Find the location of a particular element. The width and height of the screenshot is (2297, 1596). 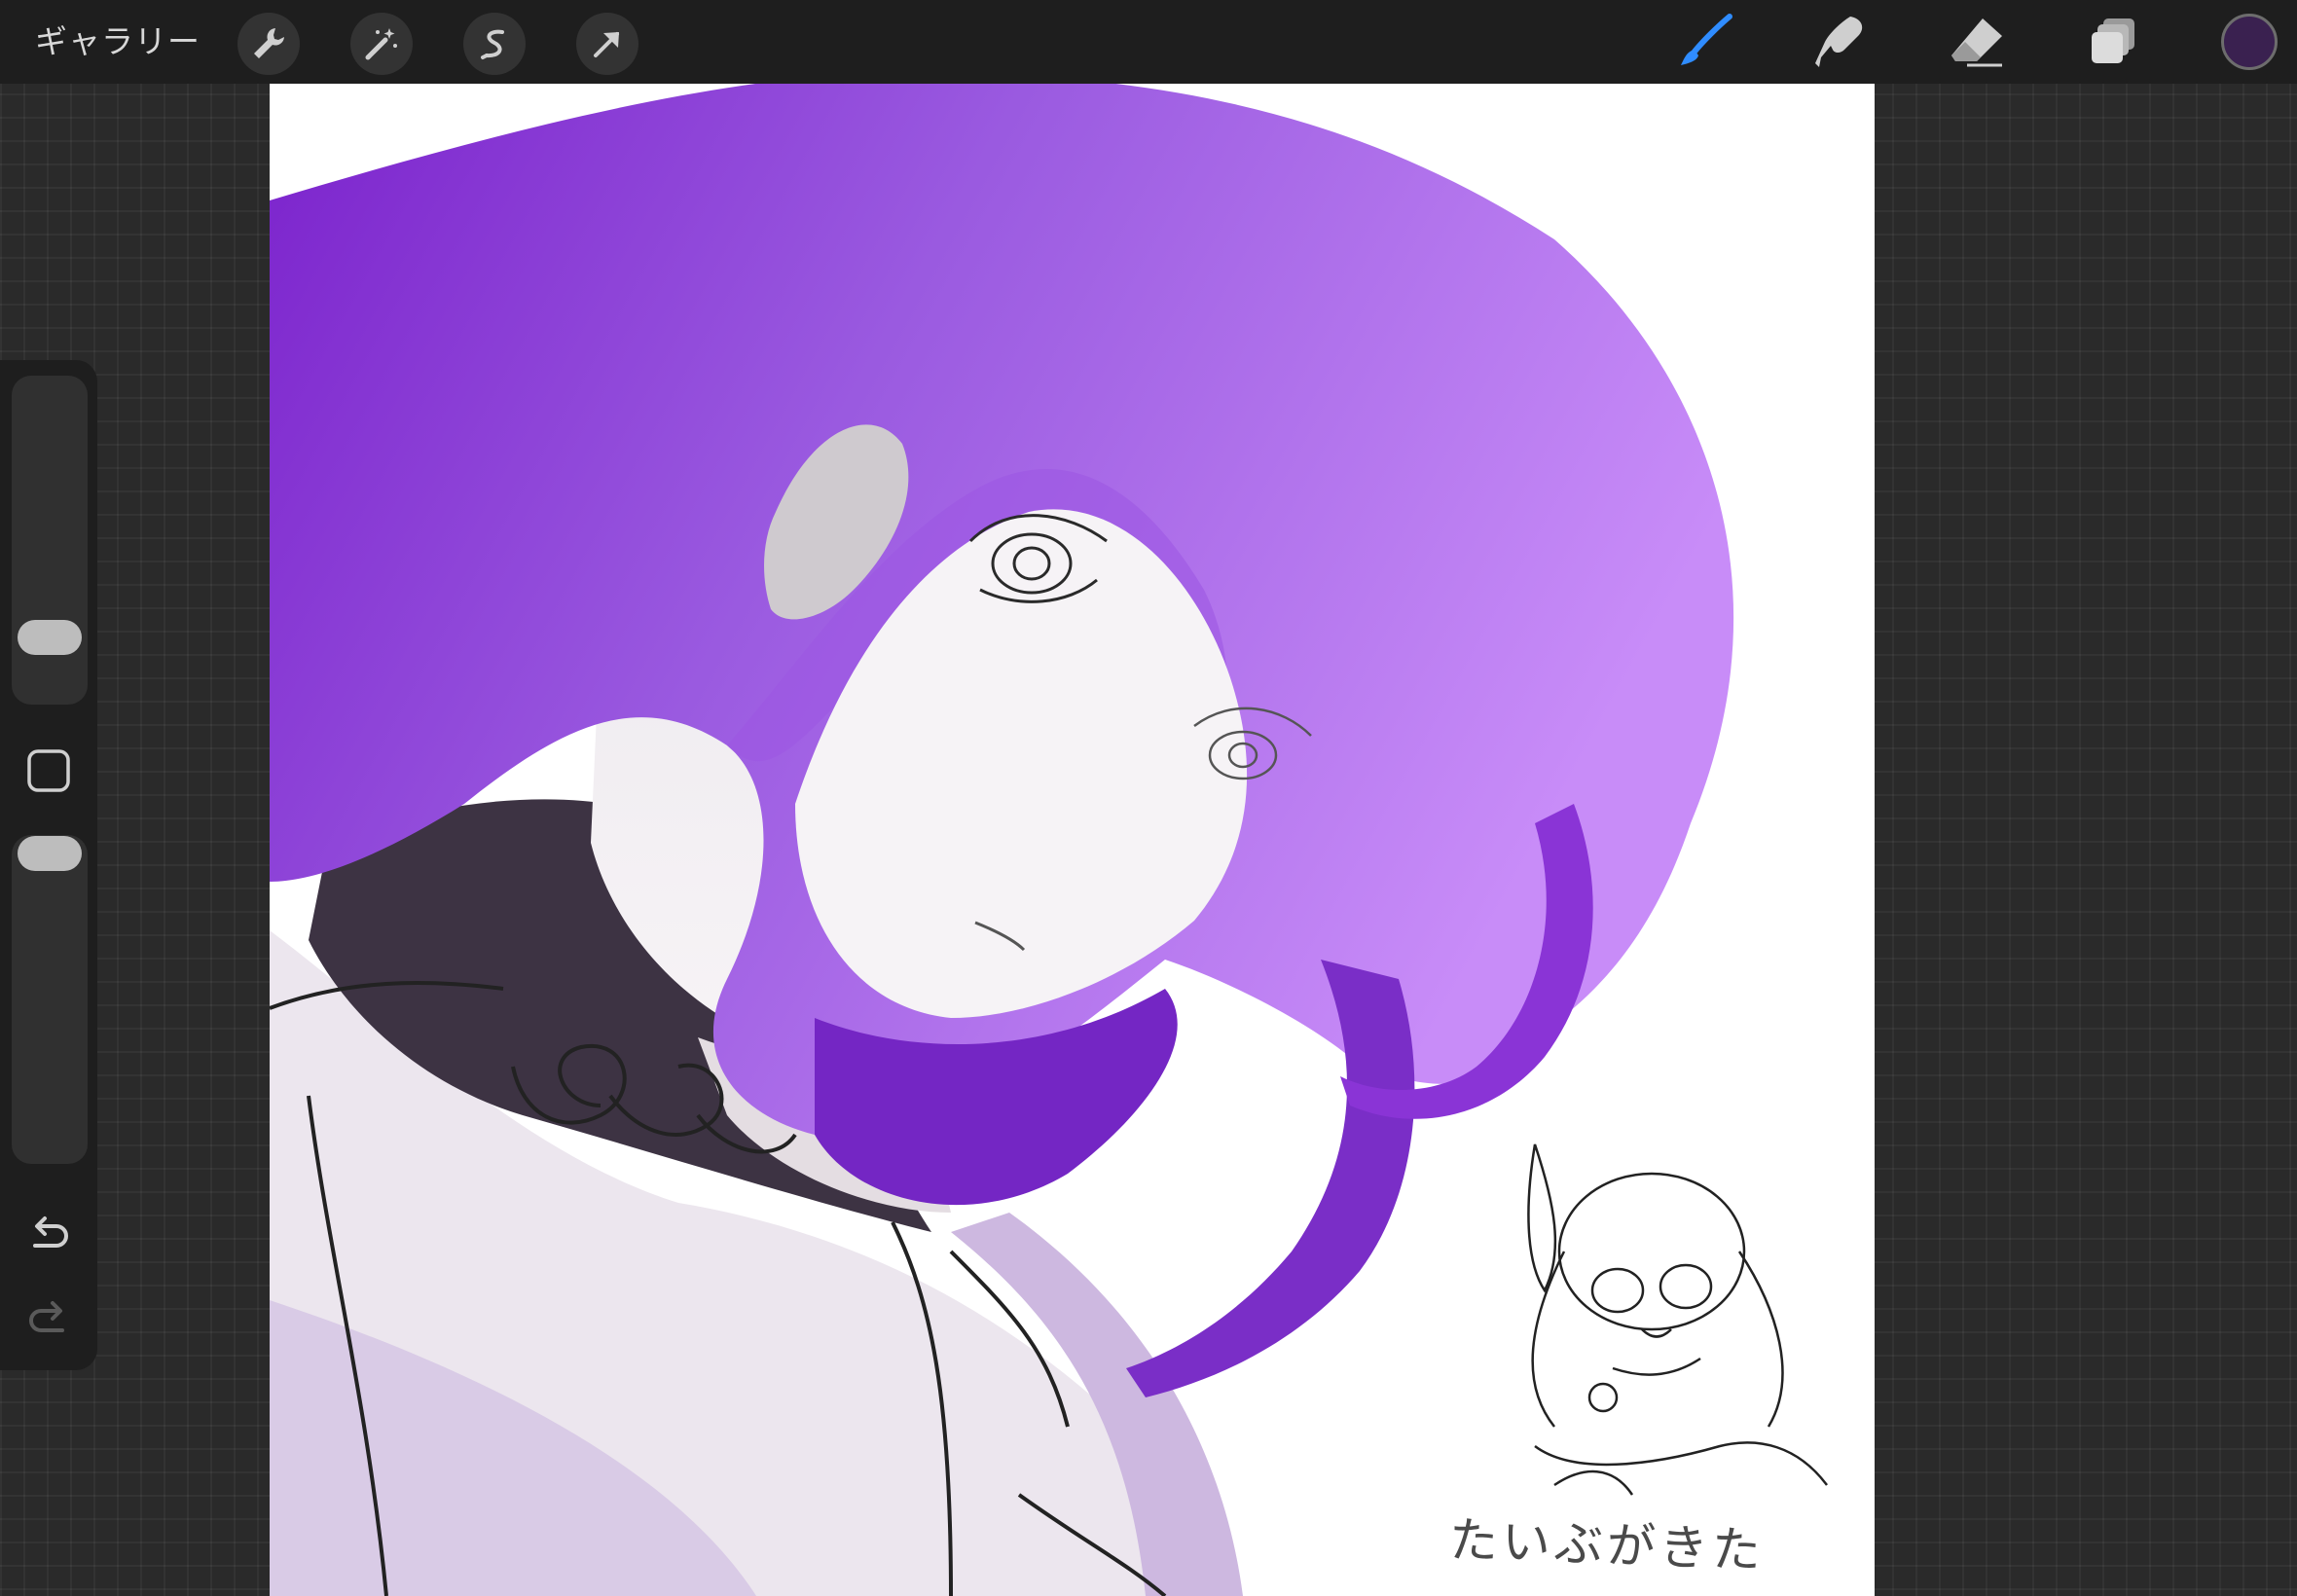

left-sidebar is located at coordinates (48, 865).